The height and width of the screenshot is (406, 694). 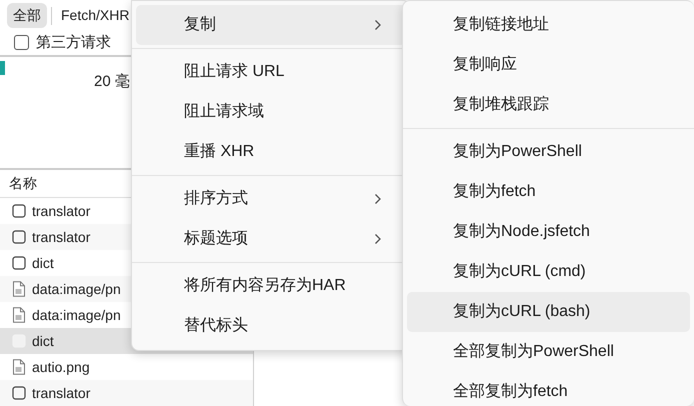 What do you see at coordinates (27, 15) in the screenshot?
I see `filter-tab: 全部` at bounding box center [27, 15].